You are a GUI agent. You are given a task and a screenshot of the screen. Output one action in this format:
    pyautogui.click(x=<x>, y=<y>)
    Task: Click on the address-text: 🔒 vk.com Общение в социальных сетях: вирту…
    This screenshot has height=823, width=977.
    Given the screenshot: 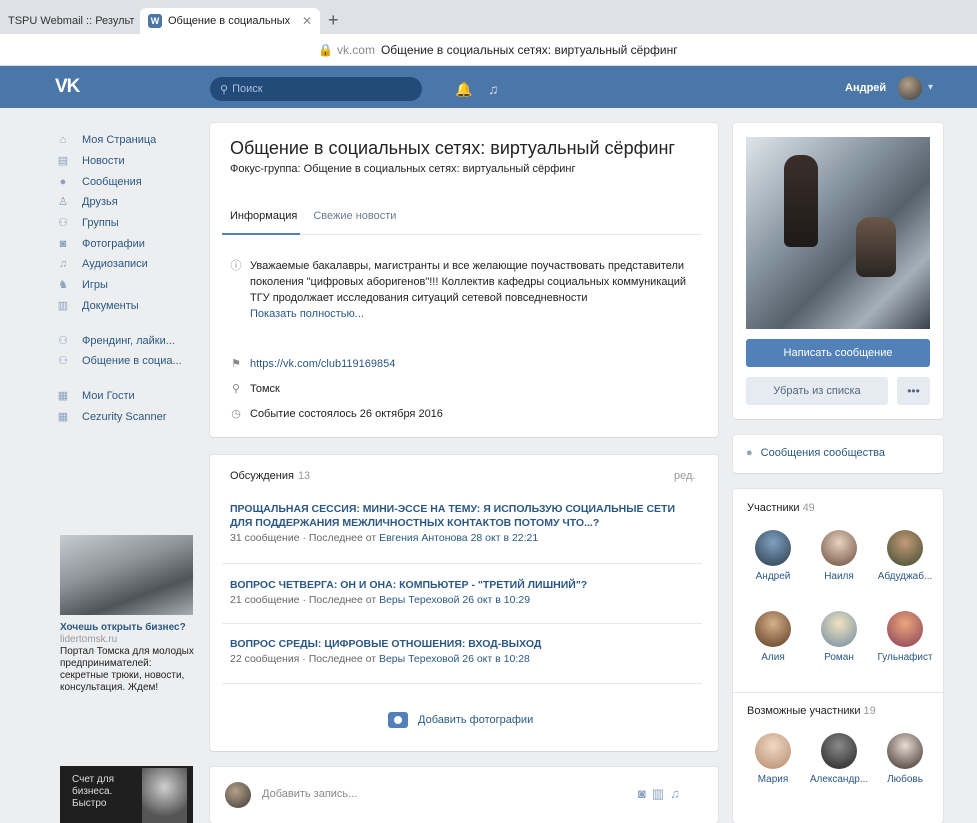 What is the action you would take?
    pyautogui.click(x=498, y=50)
    